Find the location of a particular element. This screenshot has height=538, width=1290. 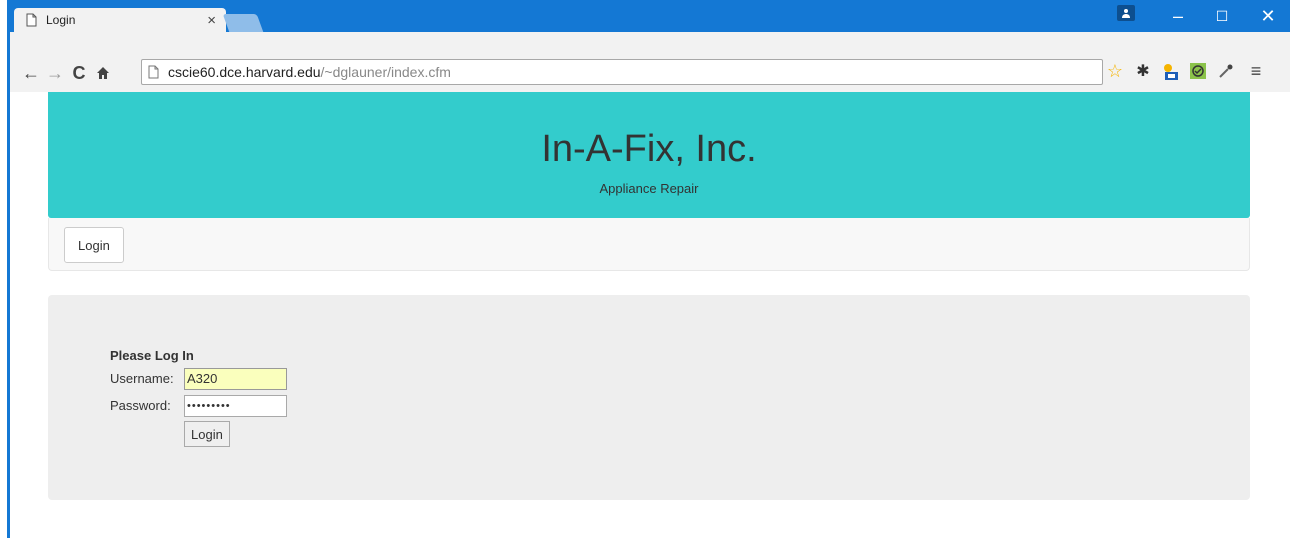

login-submit-button: Login is located at coordinates (207, 434).